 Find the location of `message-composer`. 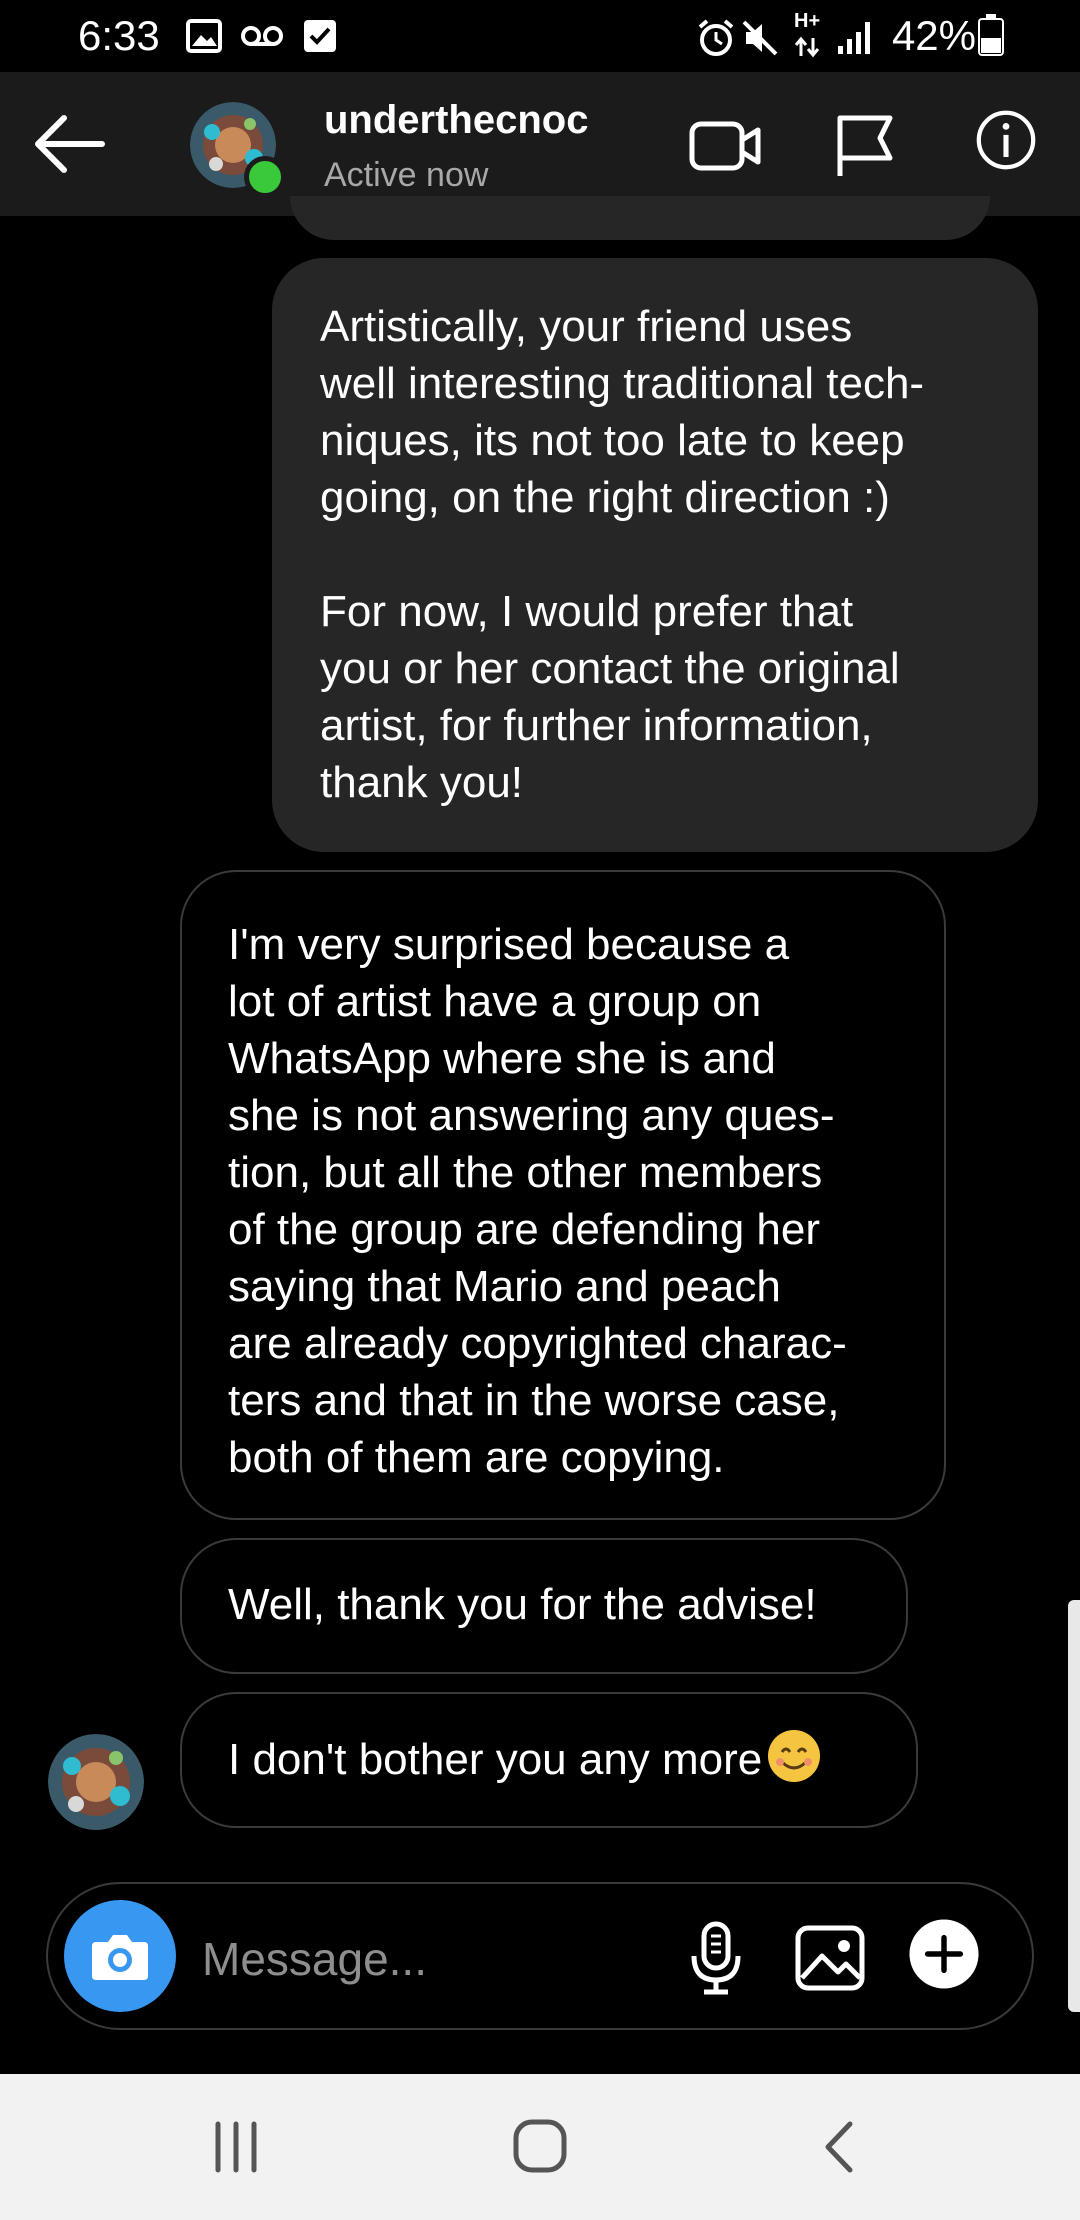

message-composer is located at coordinates (540, 1956).